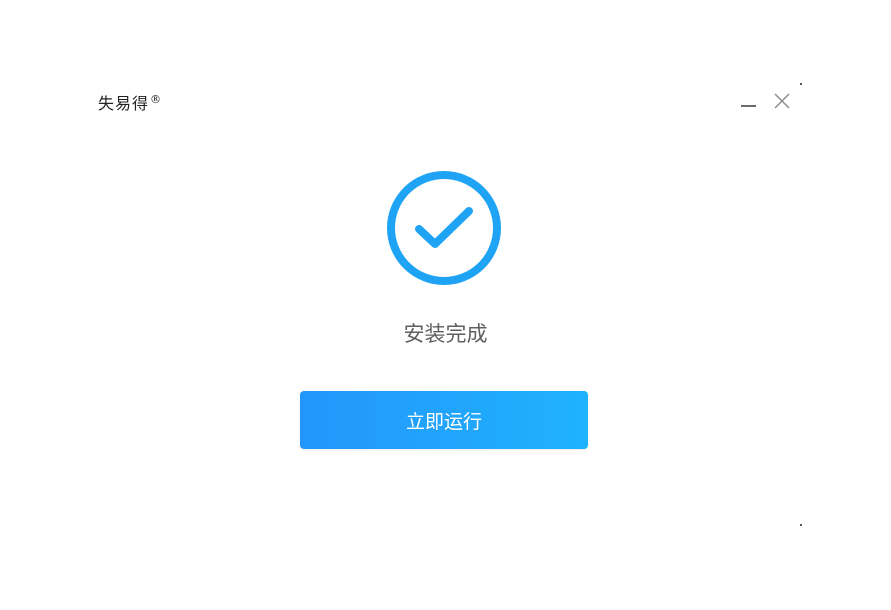 The width and height of the screenshot is (891, 610). What do you see at coordinates (749, 101) in the screenshot?
I see `minimize-button` at bounding box center [749, 101].